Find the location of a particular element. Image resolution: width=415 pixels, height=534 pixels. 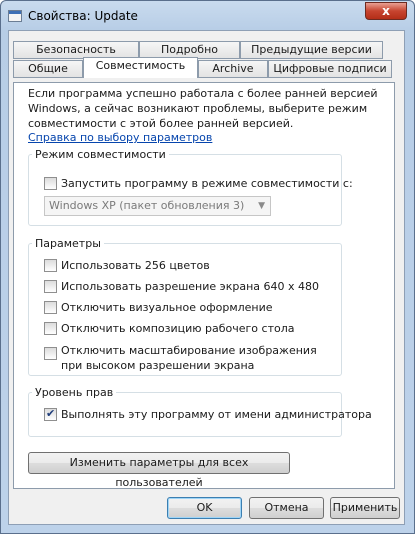

tab-digital-signatures: Цифровые подписи is located at coordinates (330, 69).